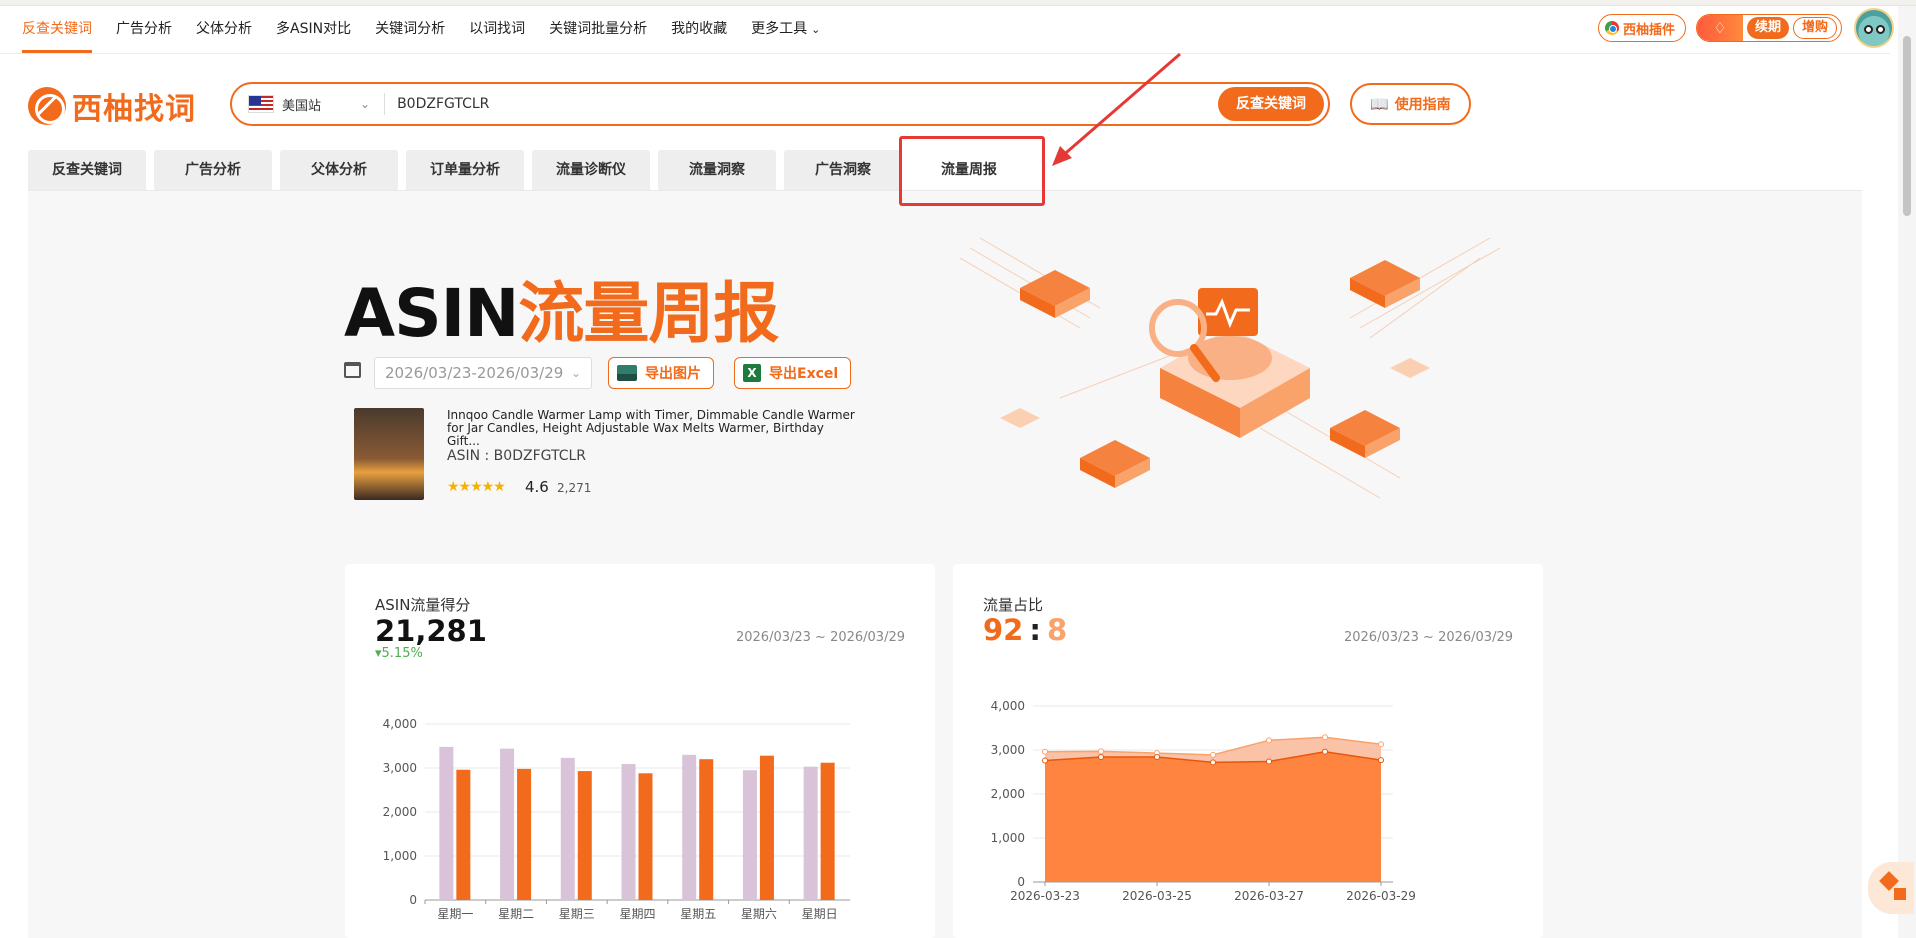 This screenshot has height=938, width=1916. I want to click on page-title-asin: ASIN, so click(431, 313).